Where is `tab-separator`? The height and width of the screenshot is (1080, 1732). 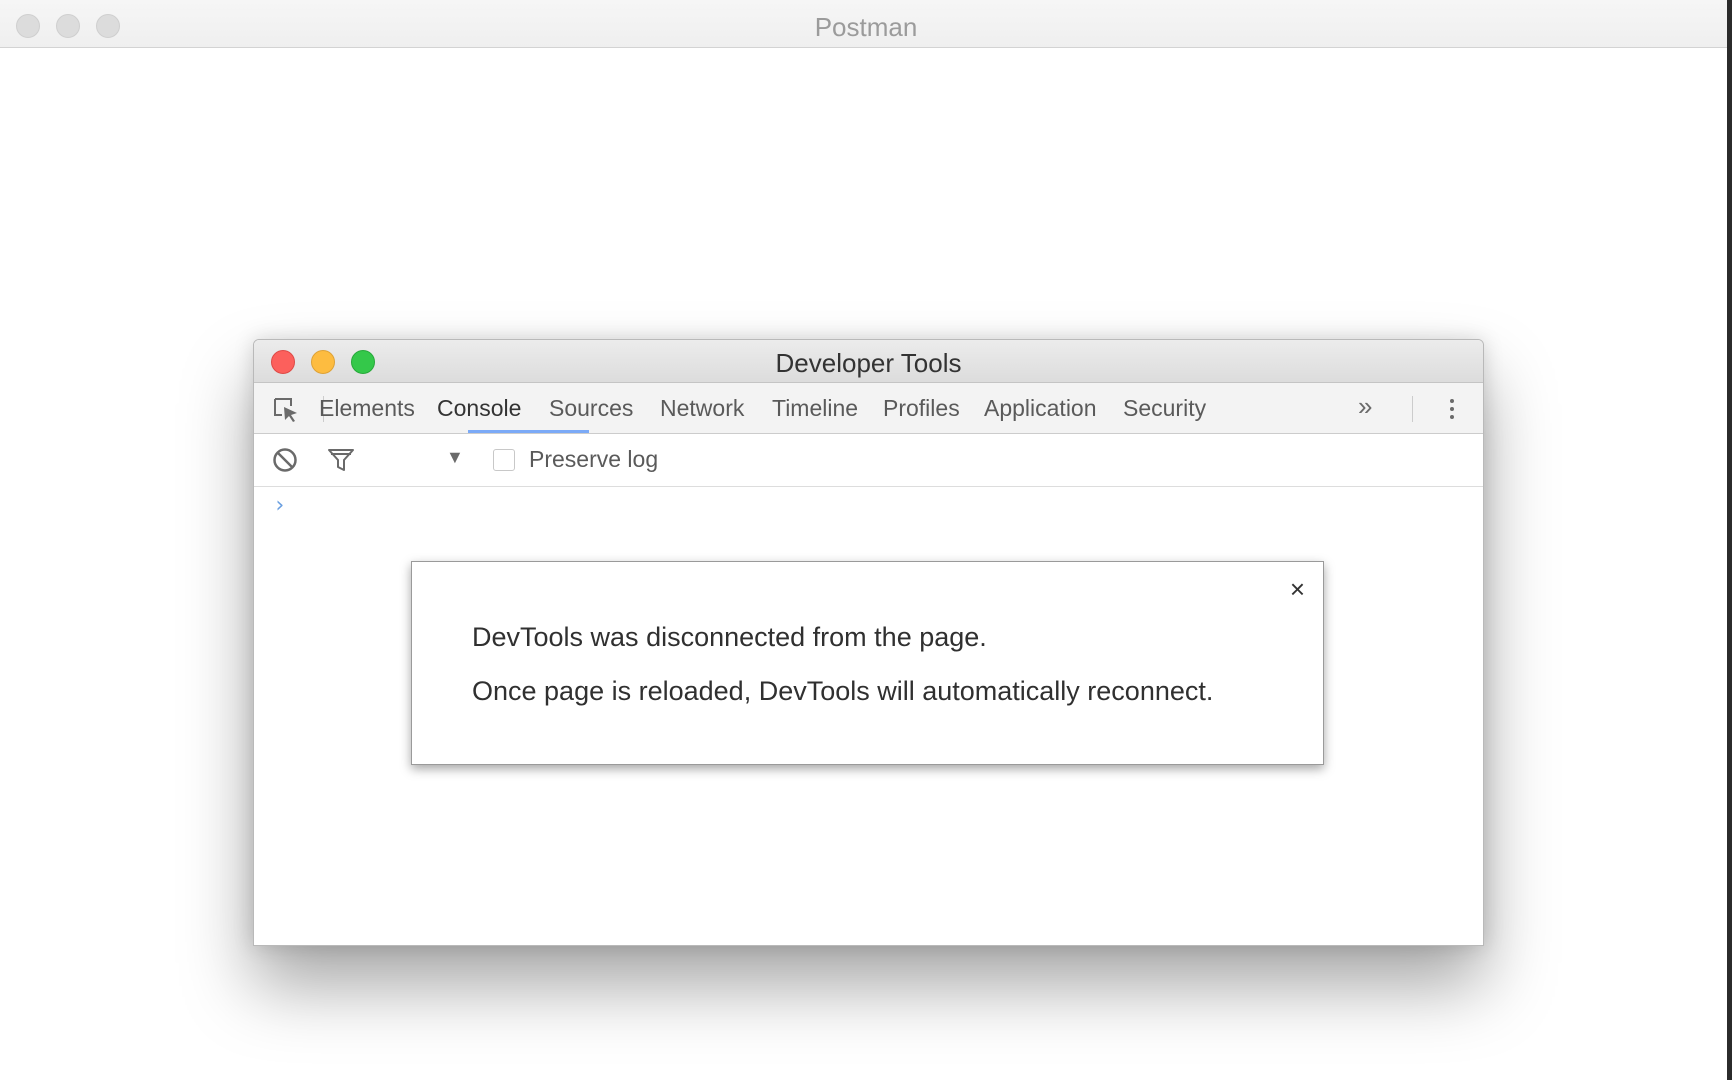 tab-separator is located at coordinates (1412, 409).